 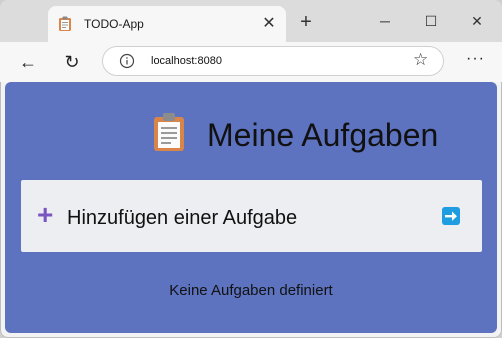 I want to click on reload-button: ↻, so click(x=72, y=62).